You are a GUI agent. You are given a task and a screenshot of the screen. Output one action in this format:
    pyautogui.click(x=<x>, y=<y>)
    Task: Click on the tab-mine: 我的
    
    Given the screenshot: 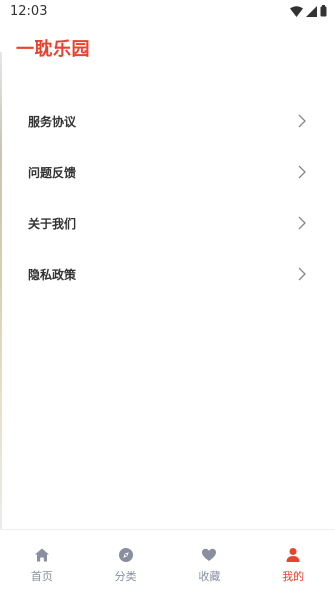 What is the action you would take?
    pyautogui.click(x=293, y=564)
    